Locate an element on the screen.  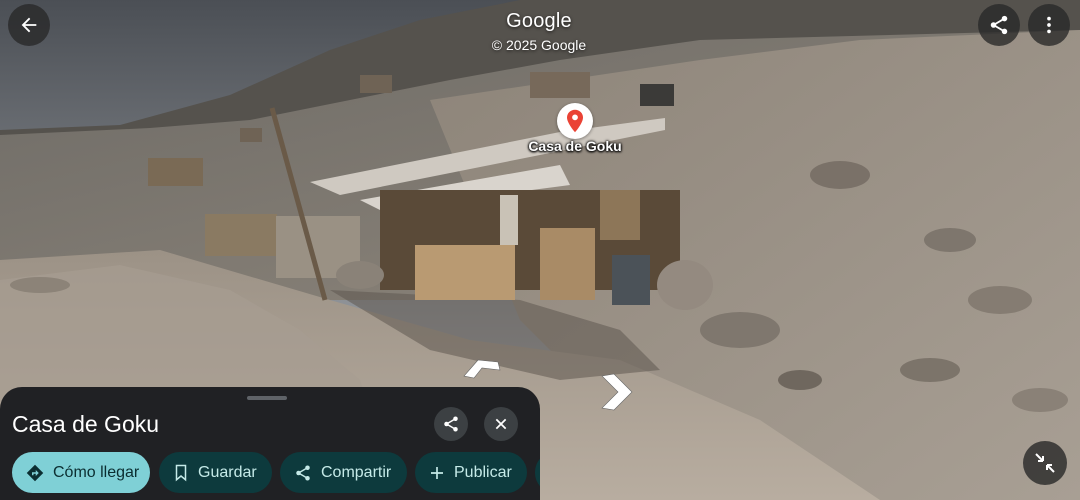
share-place-button is located at coordinates (451, 424).